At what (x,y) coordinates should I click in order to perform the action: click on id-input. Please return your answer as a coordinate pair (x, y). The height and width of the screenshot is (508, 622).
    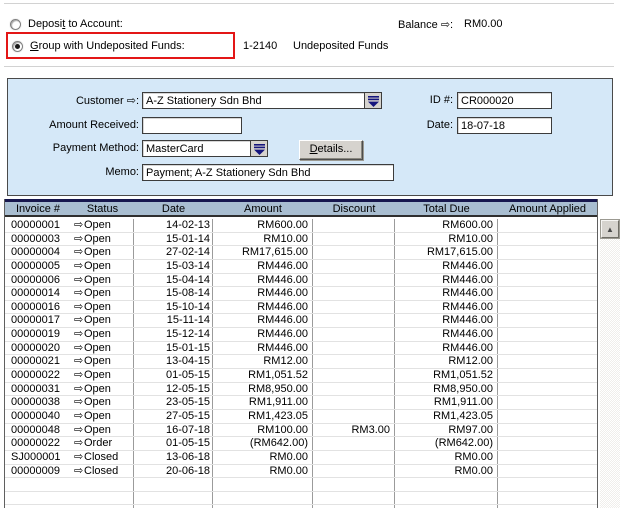
    Looking at the image, I should click on (504, 100).